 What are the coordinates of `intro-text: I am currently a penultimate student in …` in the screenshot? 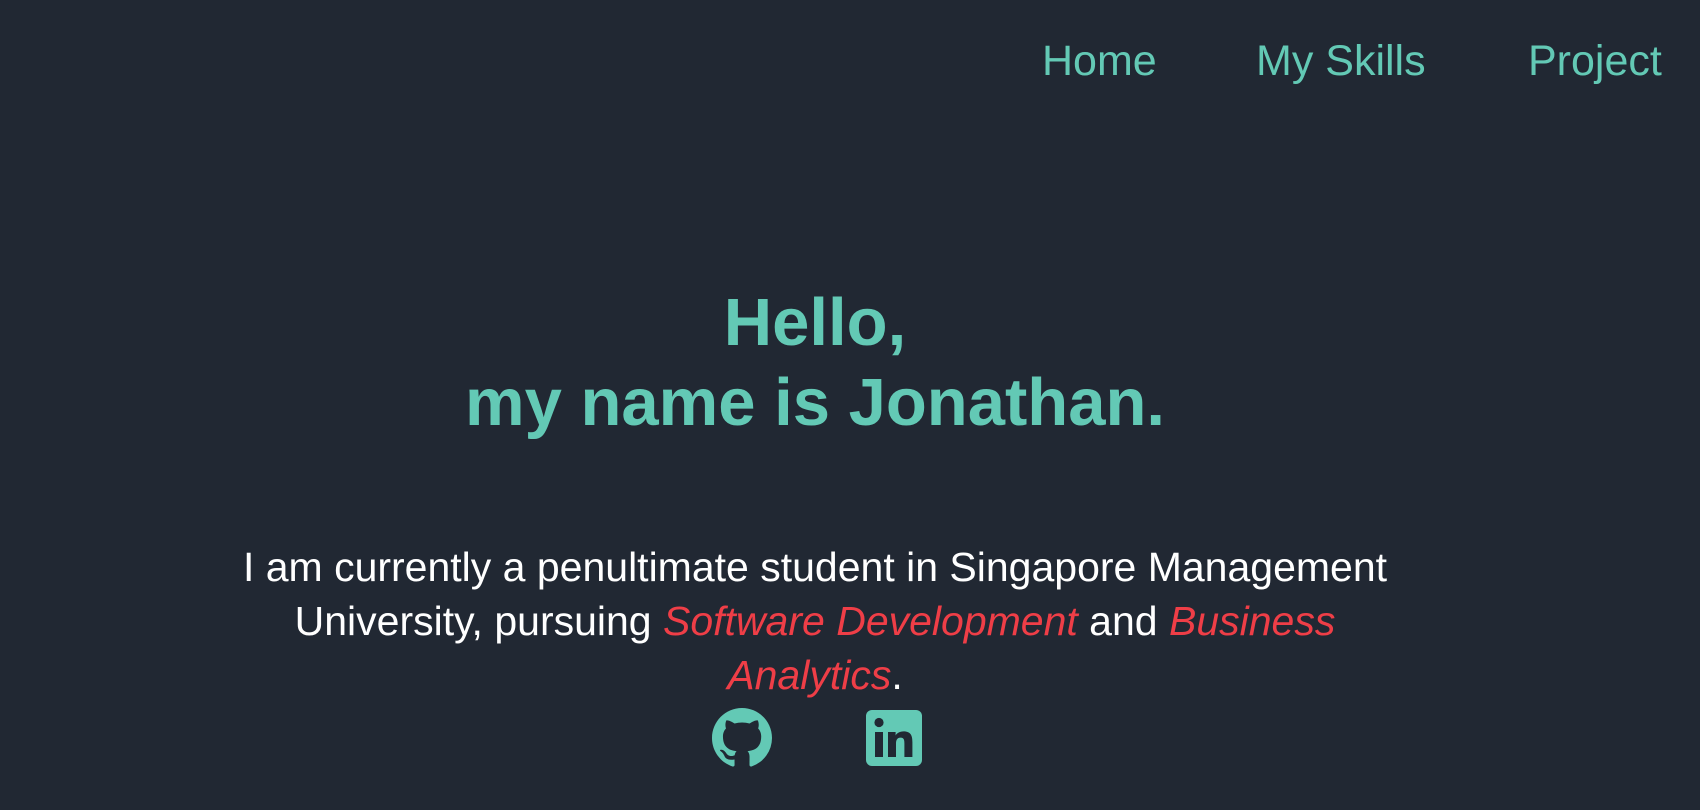 It's located at (815, 621).